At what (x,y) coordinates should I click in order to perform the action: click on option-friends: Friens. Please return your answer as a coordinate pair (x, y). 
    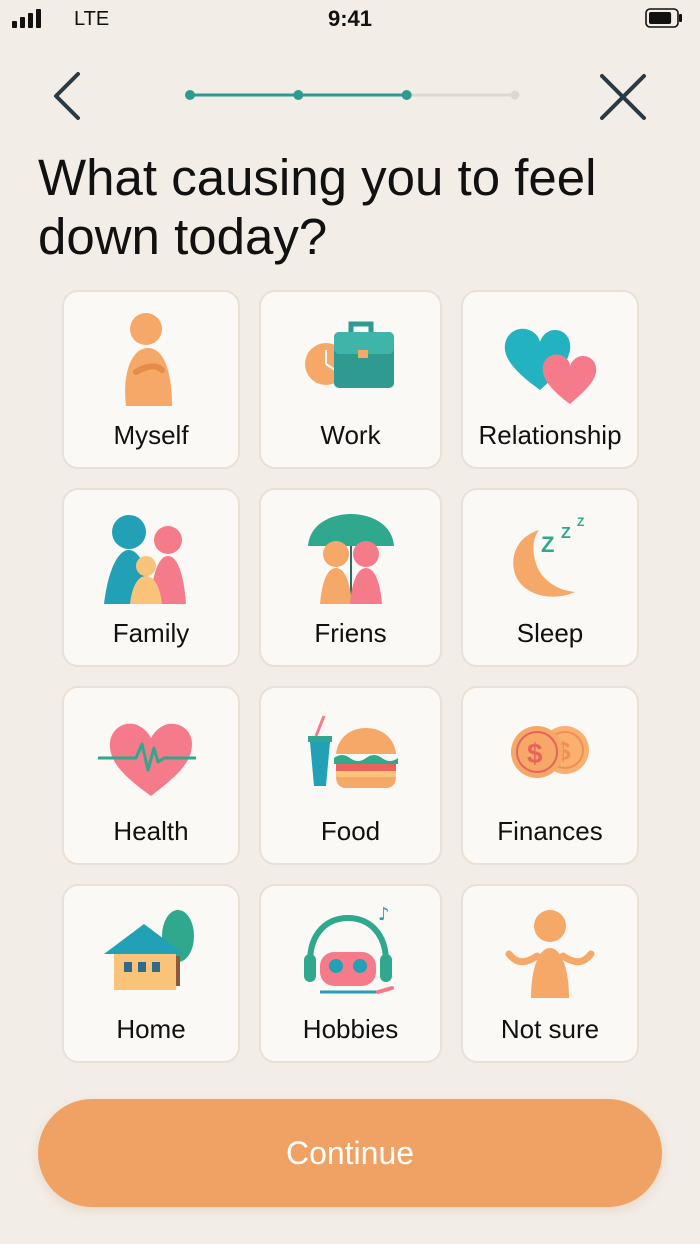
    Looking at the image, I should click on (350, 577).